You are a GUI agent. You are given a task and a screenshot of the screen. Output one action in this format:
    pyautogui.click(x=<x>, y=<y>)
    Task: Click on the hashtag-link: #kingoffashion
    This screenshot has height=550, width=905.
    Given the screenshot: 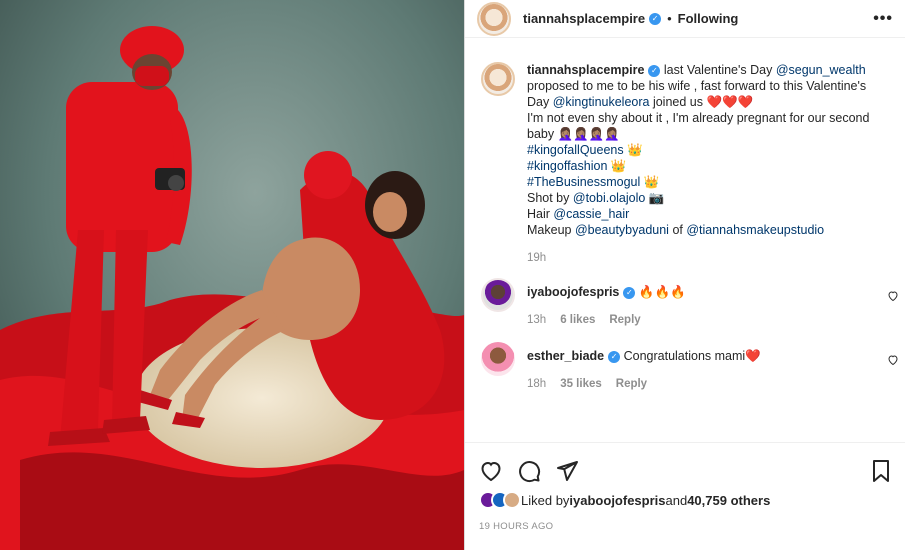 What is the action you would take?
    pyautogui.click(x=567, y=166)
    